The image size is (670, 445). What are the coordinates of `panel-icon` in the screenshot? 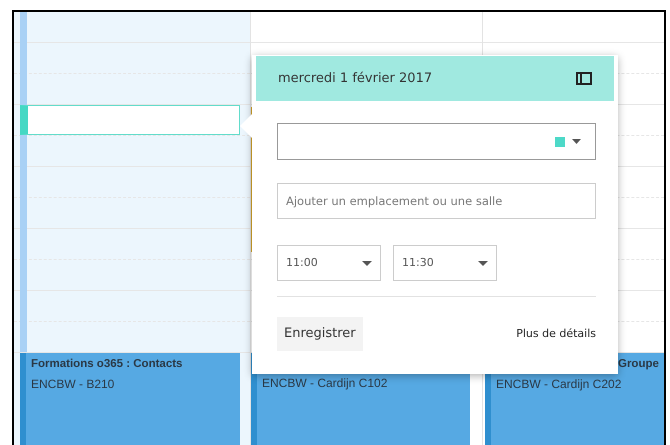 It's located at (584, 78).